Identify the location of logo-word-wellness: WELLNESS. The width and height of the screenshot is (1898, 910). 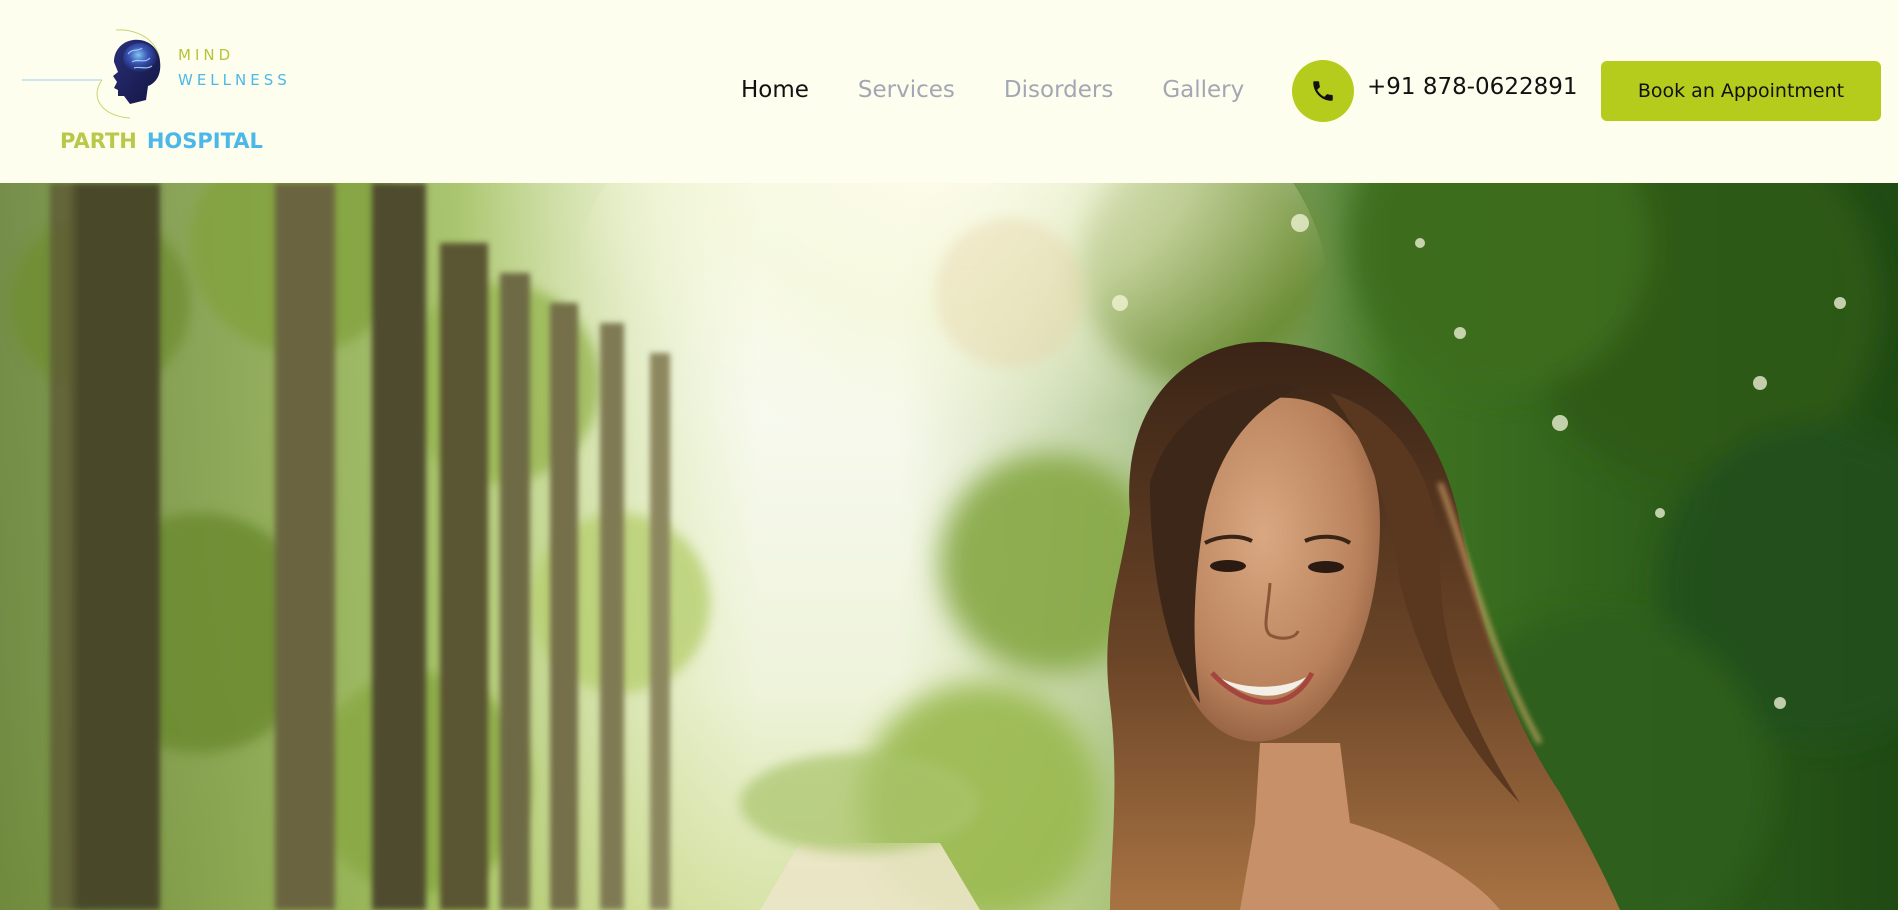
(234, 80).